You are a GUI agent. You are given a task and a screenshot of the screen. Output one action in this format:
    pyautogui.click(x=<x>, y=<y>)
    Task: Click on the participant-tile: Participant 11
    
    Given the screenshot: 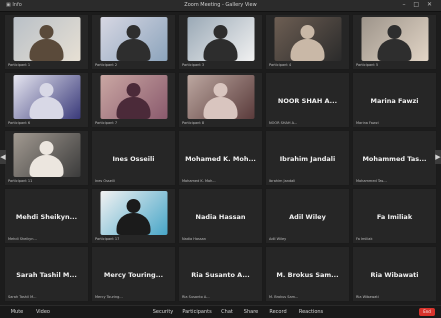 What is the action you would take?
    pyautogui.click(x=46, y=158)
    